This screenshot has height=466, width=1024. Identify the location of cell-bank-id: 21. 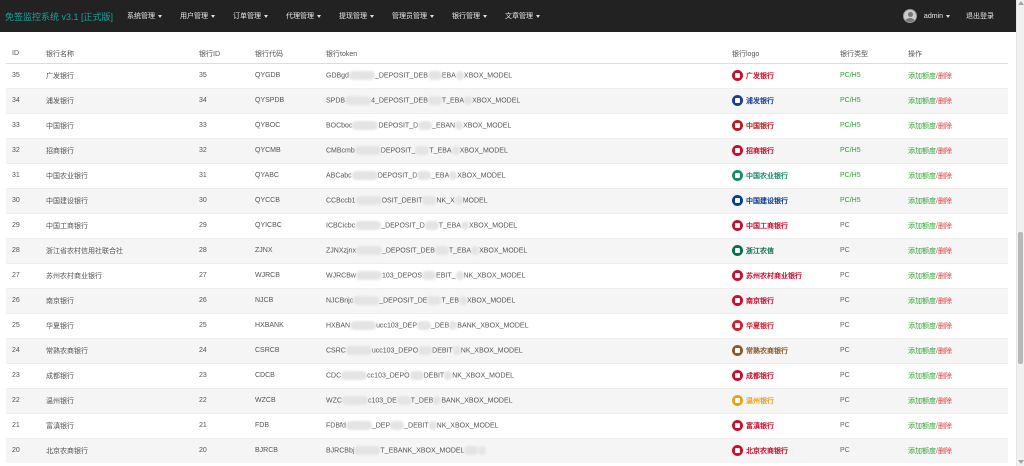
(221, 425).